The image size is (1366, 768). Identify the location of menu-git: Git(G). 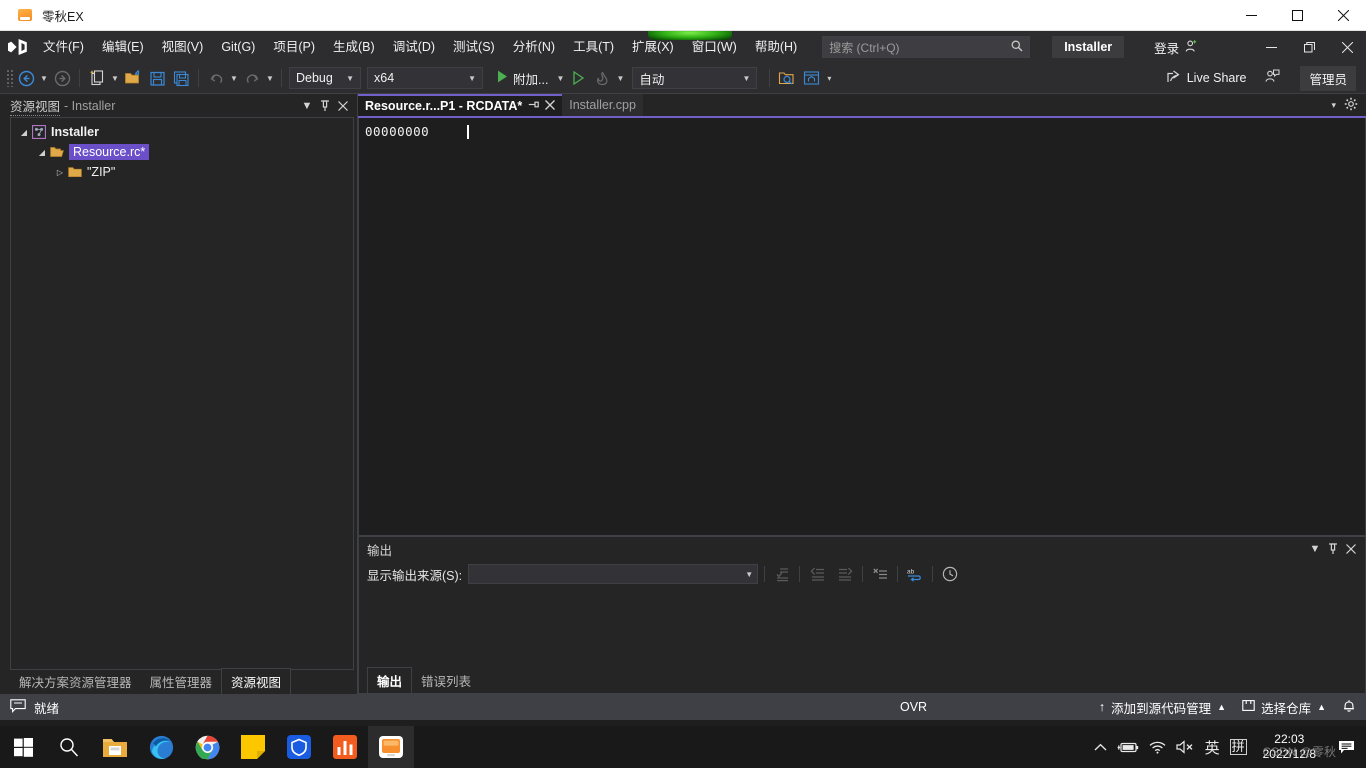
(238, 47).